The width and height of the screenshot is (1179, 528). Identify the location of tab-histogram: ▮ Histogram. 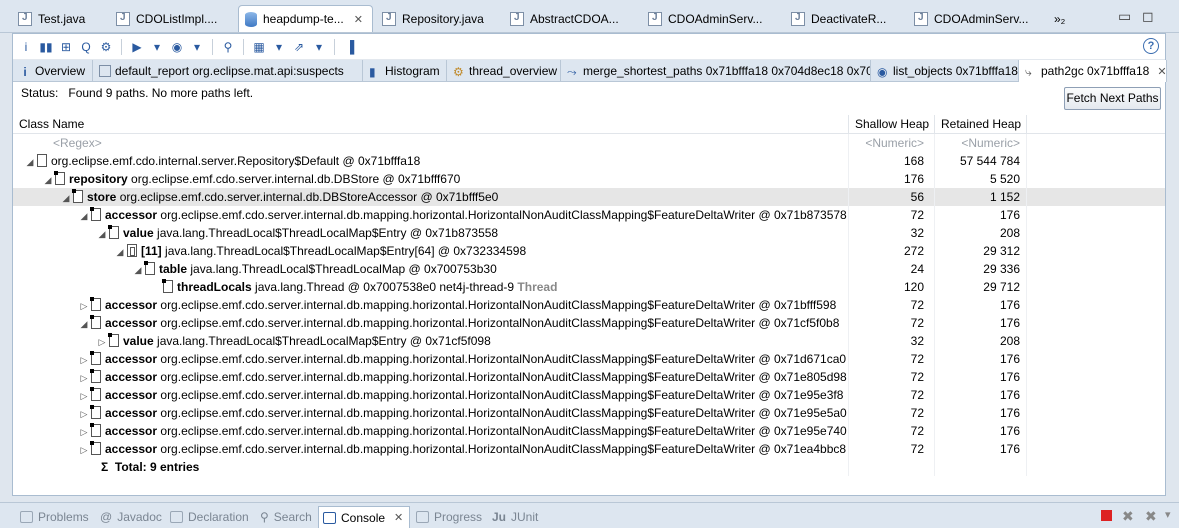
(405, 71).